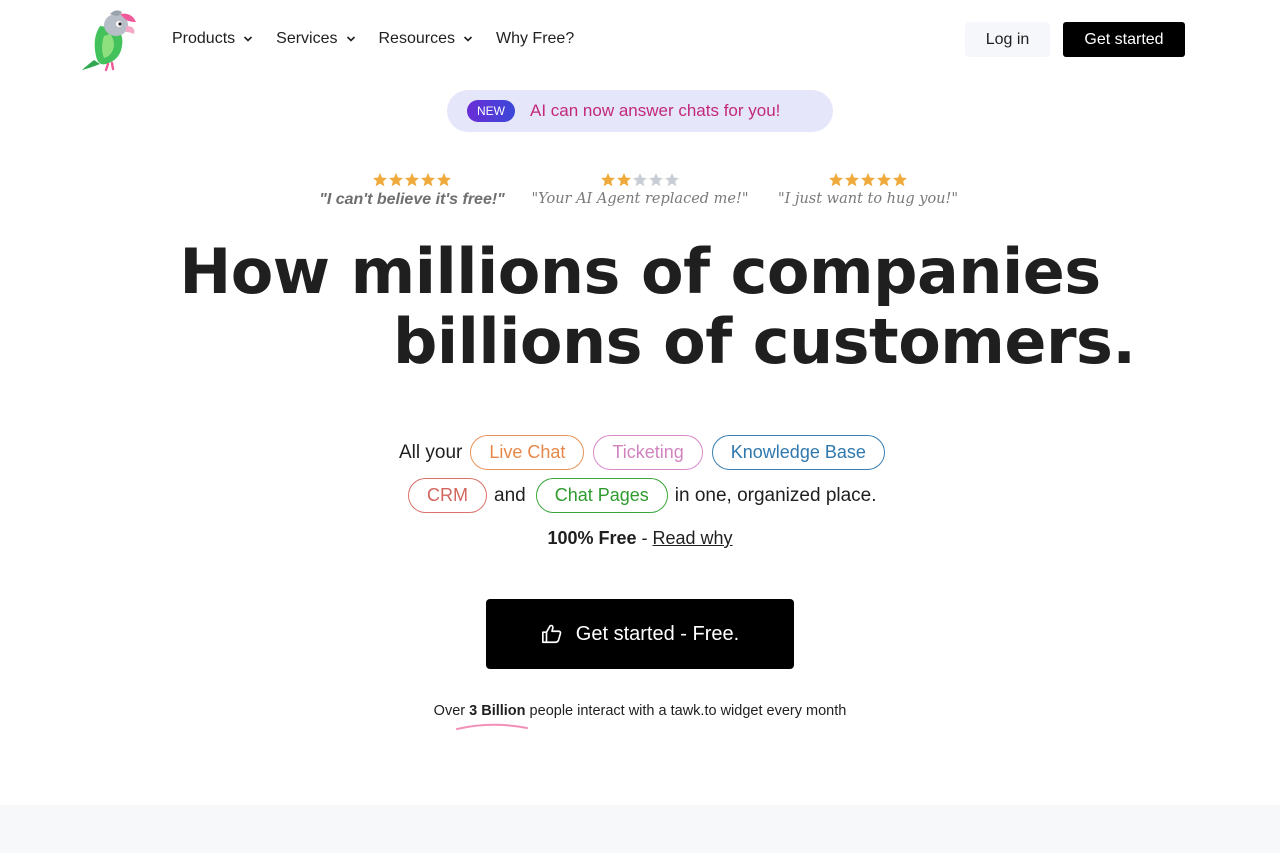 The image size is (1280, 853). Describe the element at coordinates (640, 189) in the screenshot. I see `review-2: "Your AI Agent replaced me!"` at that location.